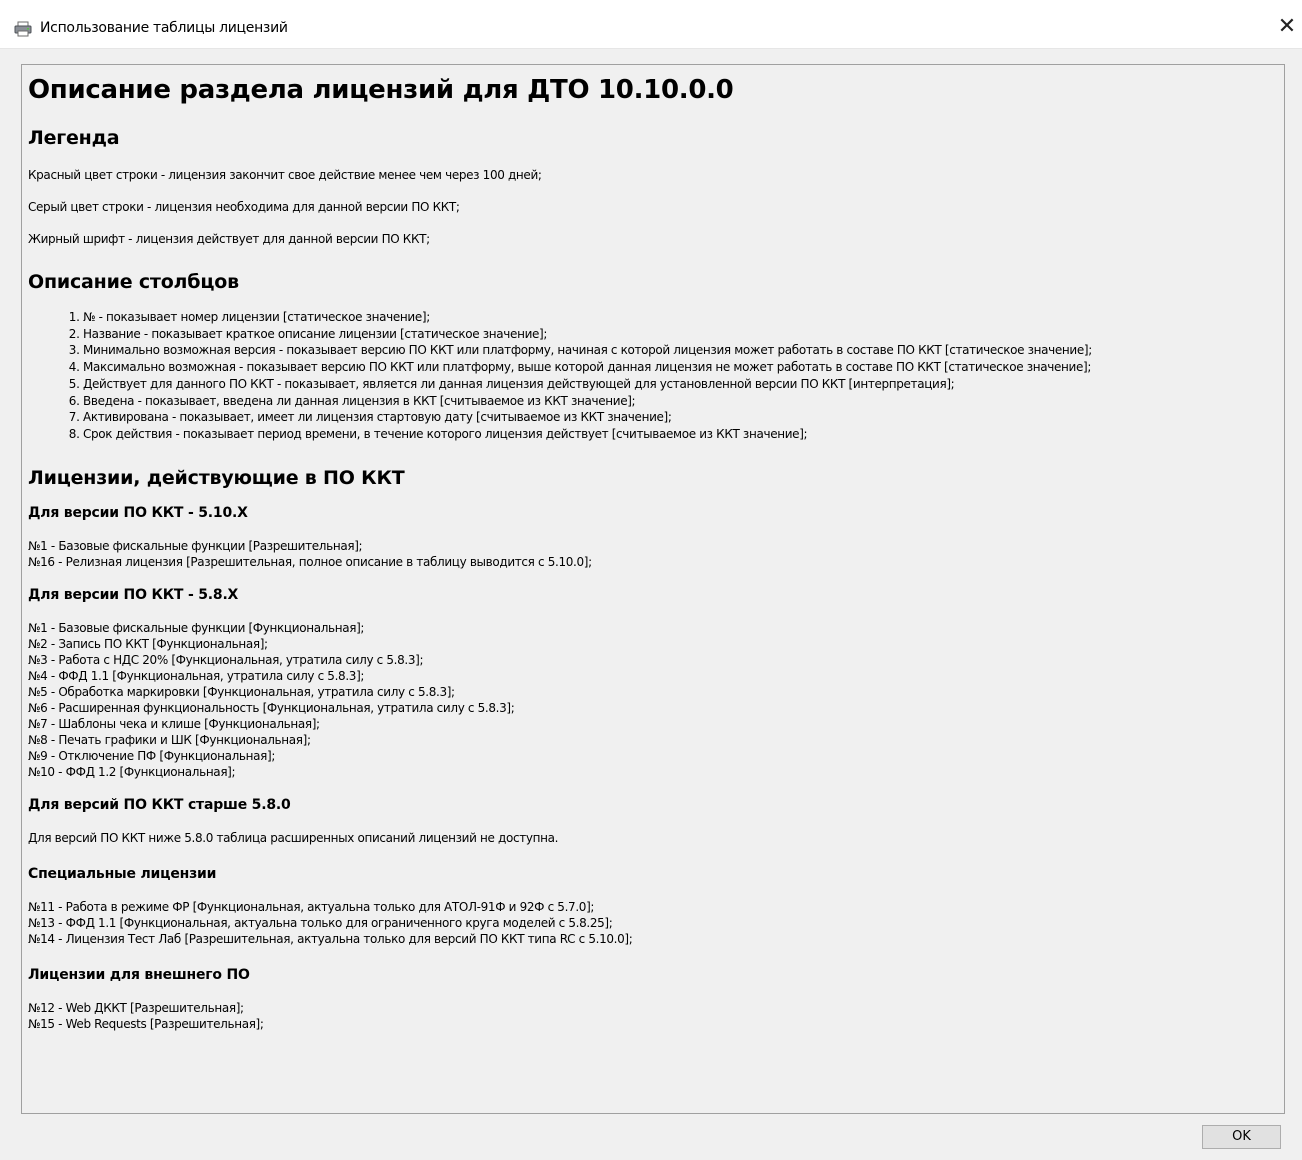  I want to click on list-item: №9 - Отключение ПФ [Функциональная];, so click(152, 755).